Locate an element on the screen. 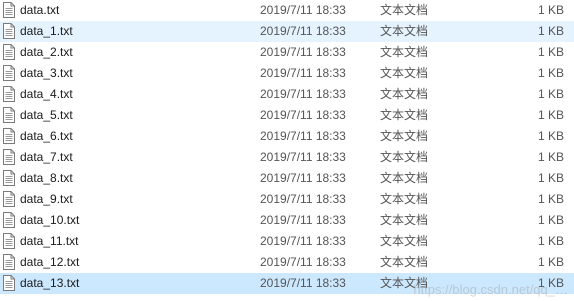 This screenshot has height=301, width=574. file-row: data_11.txt 2019/7/11 18:33 文本文档 1 KB is located at coordinates (287, 241).